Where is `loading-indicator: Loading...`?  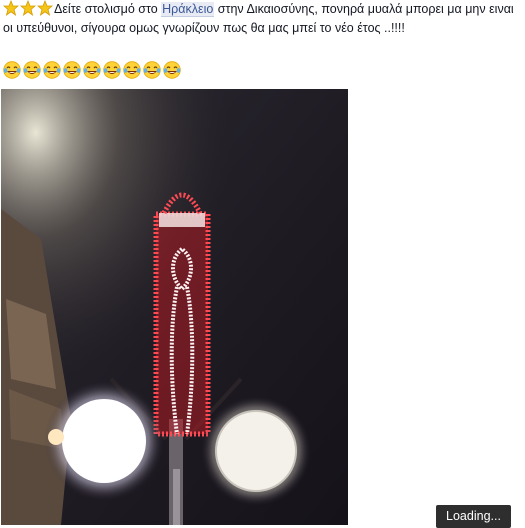
loading-indicator: Loading... is located at coordinates (473, 516).